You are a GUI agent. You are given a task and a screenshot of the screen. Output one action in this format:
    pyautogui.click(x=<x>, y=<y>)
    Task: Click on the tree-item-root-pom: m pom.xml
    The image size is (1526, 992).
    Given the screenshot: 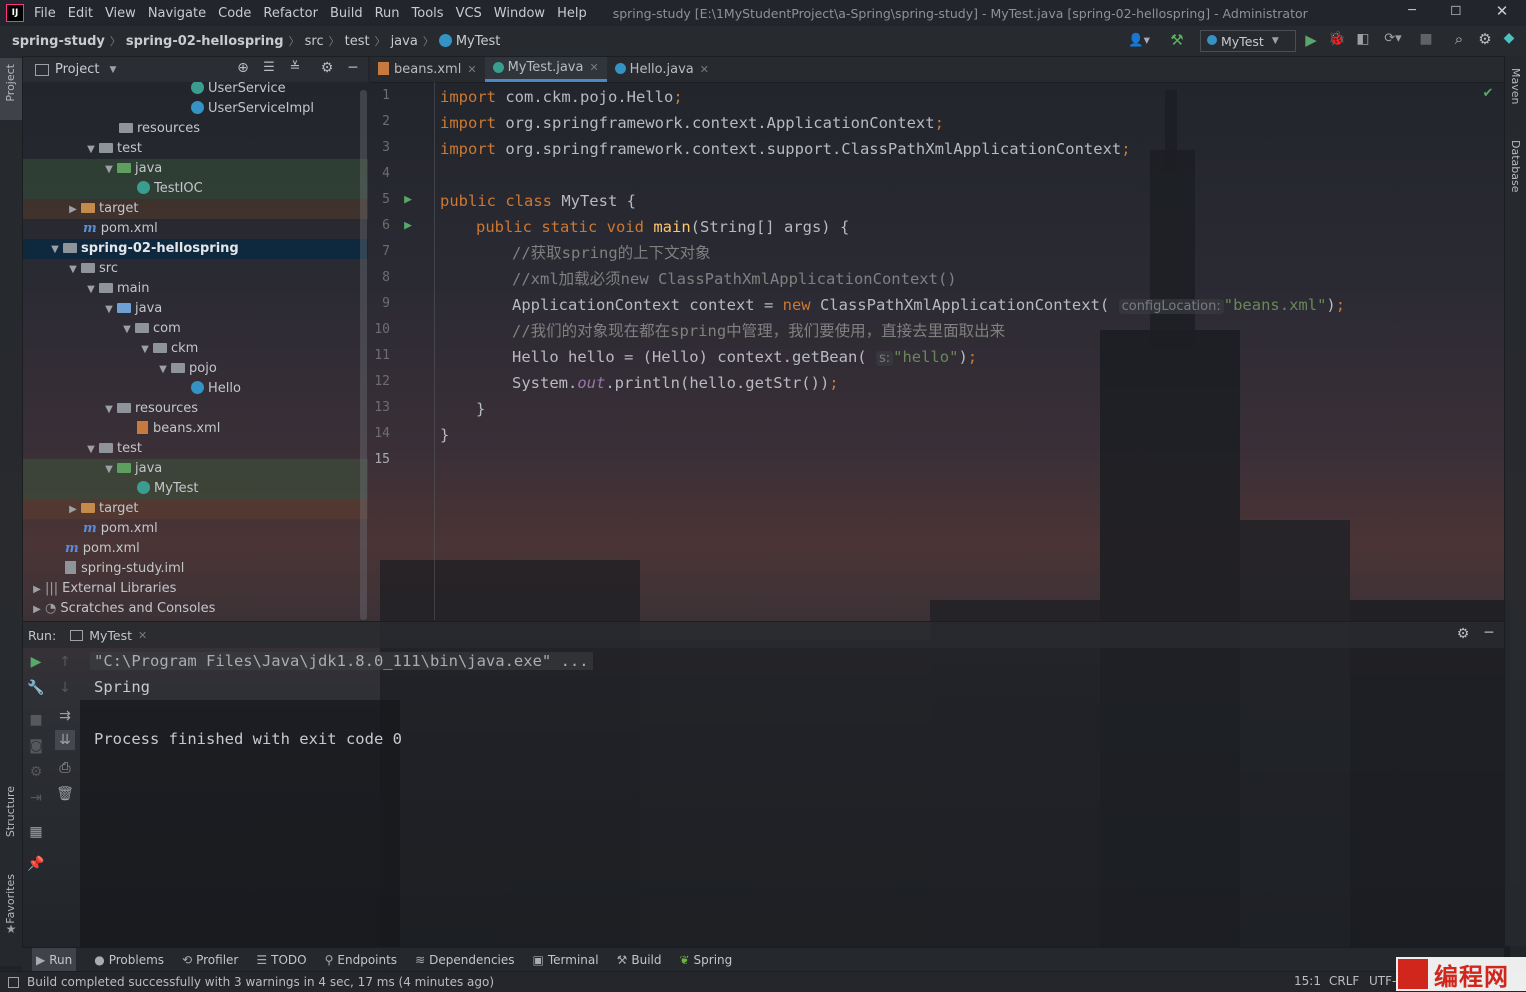 What is the action you would take?
    pyautogui.click(x=195, y=549)
    